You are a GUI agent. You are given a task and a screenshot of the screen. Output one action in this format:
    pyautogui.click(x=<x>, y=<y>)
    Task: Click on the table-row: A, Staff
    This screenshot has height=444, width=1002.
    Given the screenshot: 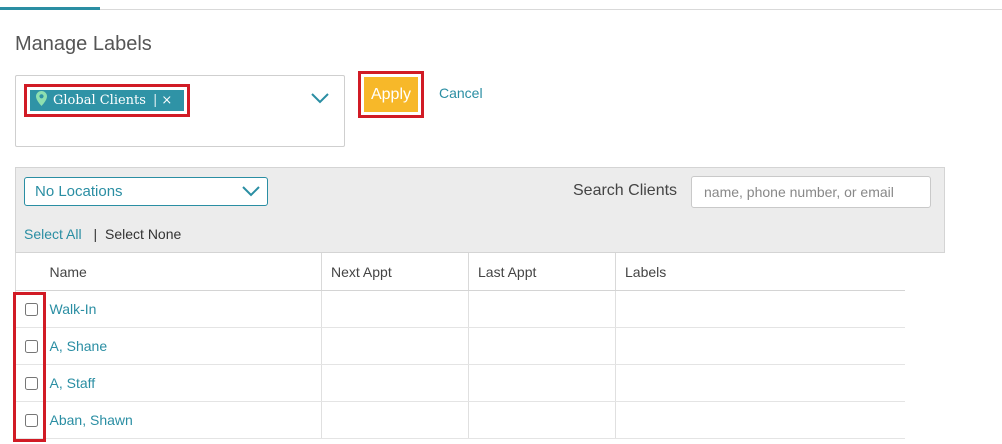 What is the action you would take?
    pyautogui.click(x=480, y=383)
    